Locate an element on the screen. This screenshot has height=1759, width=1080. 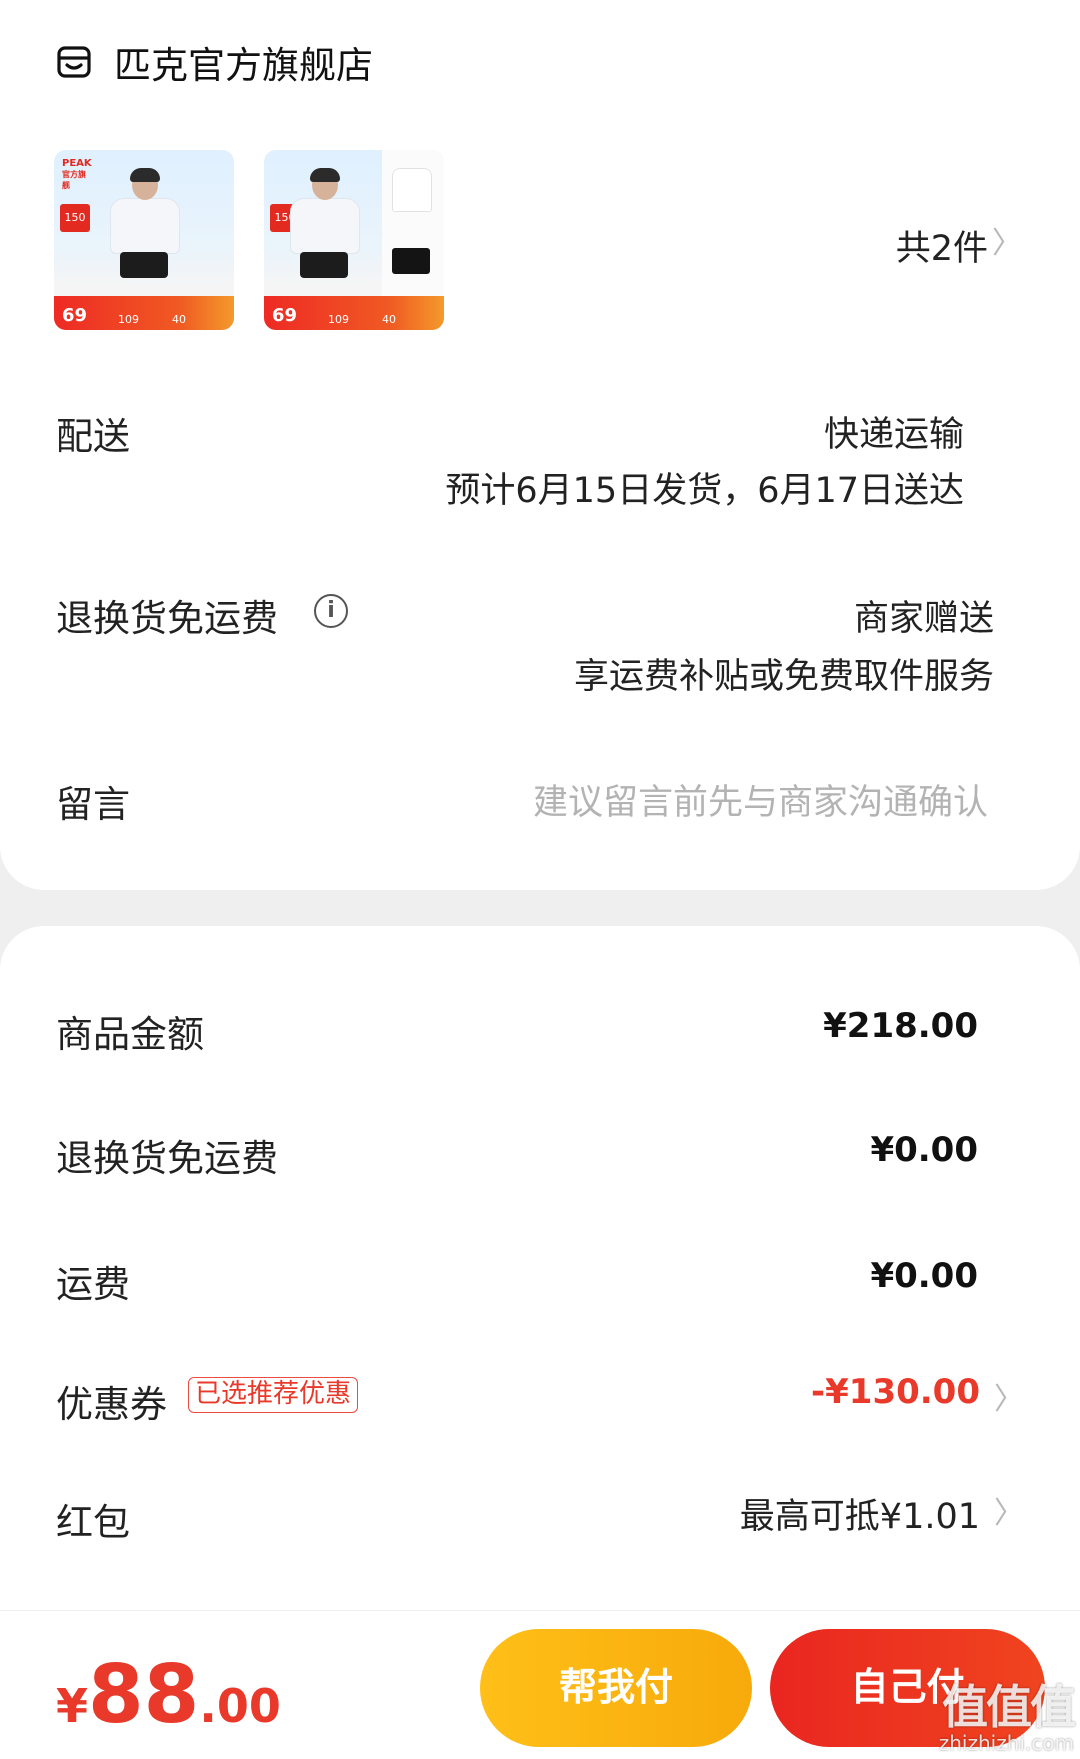
message-label: 留言 is located at coordinates (93, 804).